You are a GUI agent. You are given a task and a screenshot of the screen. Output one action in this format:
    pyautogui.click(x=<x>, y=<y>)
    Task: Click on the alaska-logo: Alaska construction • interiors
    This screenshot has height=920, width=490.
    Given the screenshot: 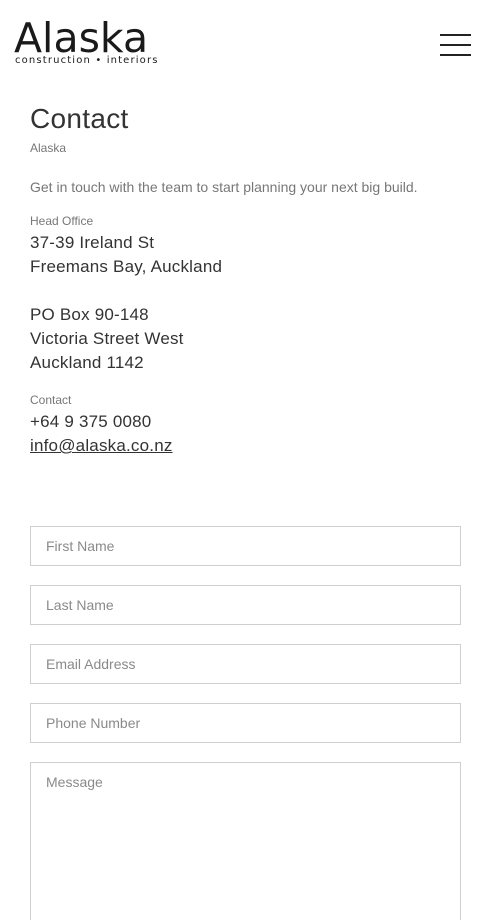 What is the action you would take?
    pyautogui.click(x=98, y=42)
    